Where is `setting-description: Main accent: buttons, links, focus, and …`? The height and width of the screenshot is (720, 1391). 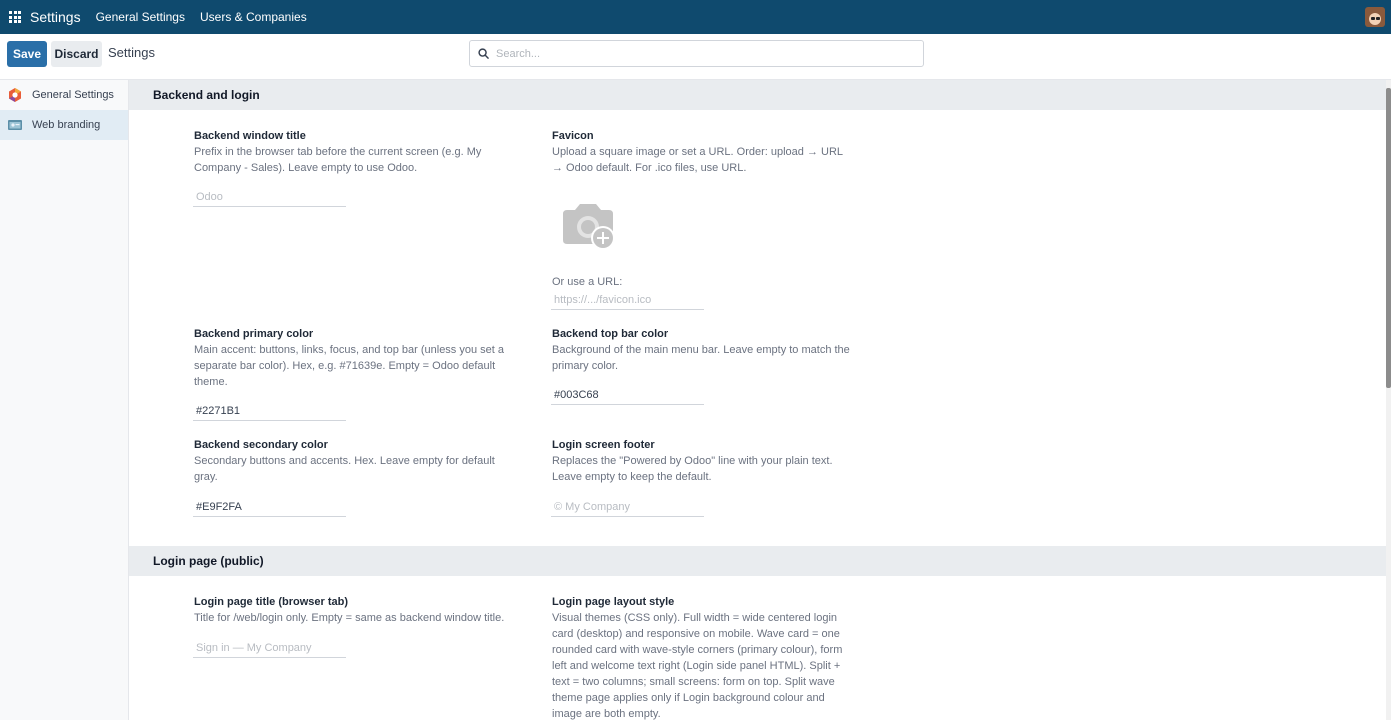 setting-description: Main accent: buttons, links, focus, and … is located at coordinates (349, 366).